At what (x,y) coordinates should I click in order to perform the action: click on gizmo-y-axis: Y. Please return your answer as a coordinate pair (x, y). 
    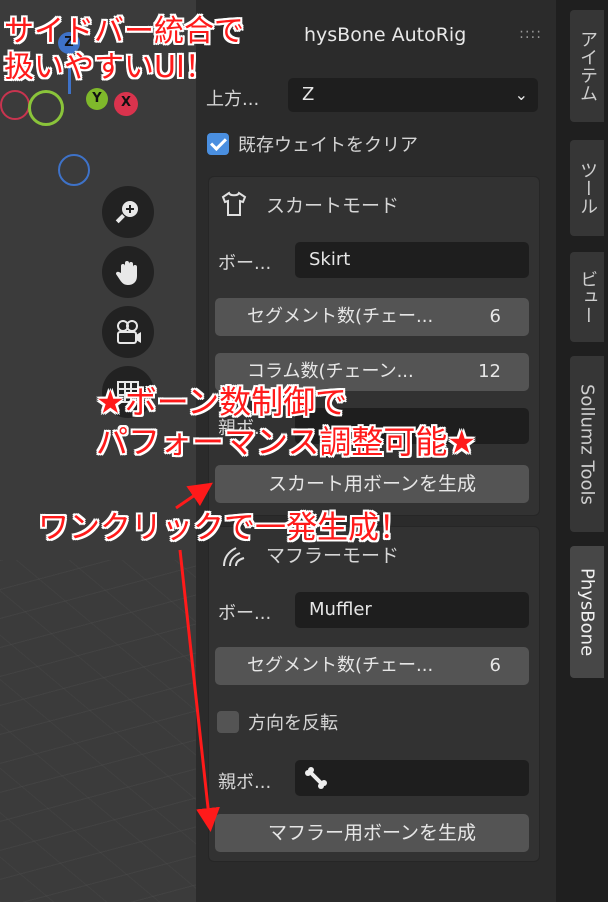
    Looking at the image, I should click on (97, 99).